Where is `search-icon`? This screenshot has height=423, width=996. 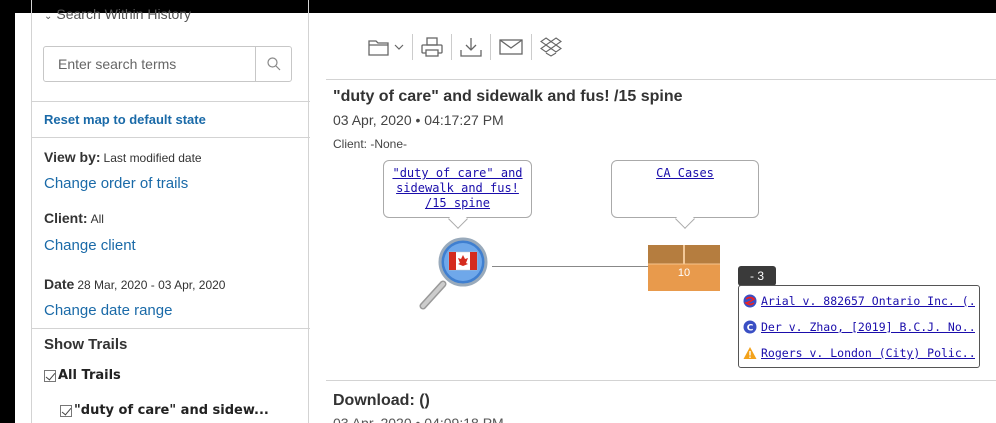 search-icon is located at coordinates (273, 64).